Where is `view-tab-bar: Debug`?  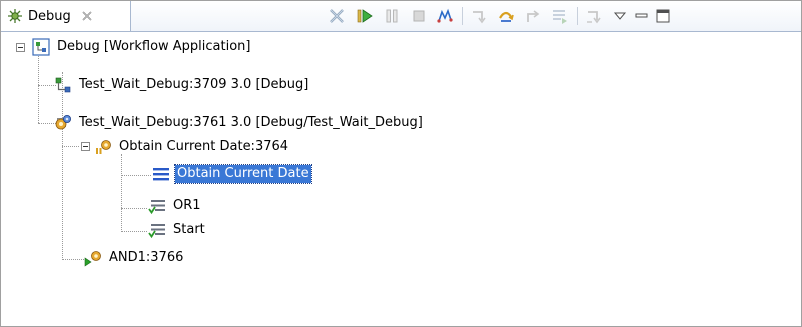 view-tab-bar: Debug is located at coordinates (401, 16).